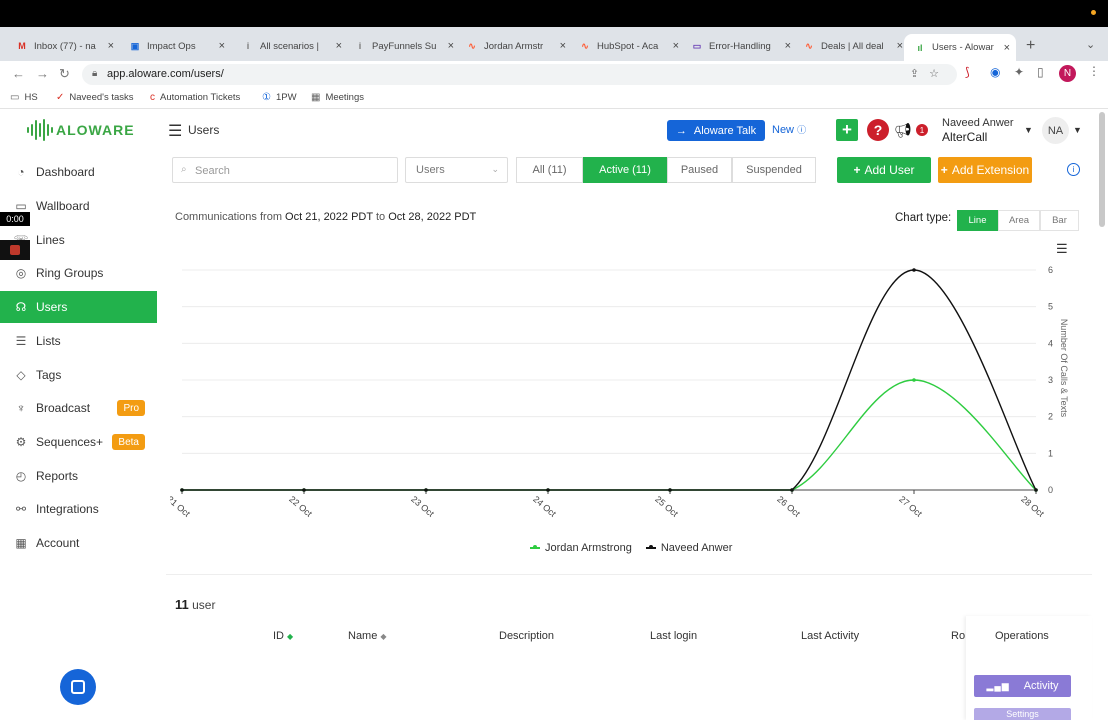 This screenshot has height=720, width=1108. What do you see at coordinates (195, 97) in the screenshot?
I see `bookmark: c Automation Tickets` at bounding box center [195, 97].